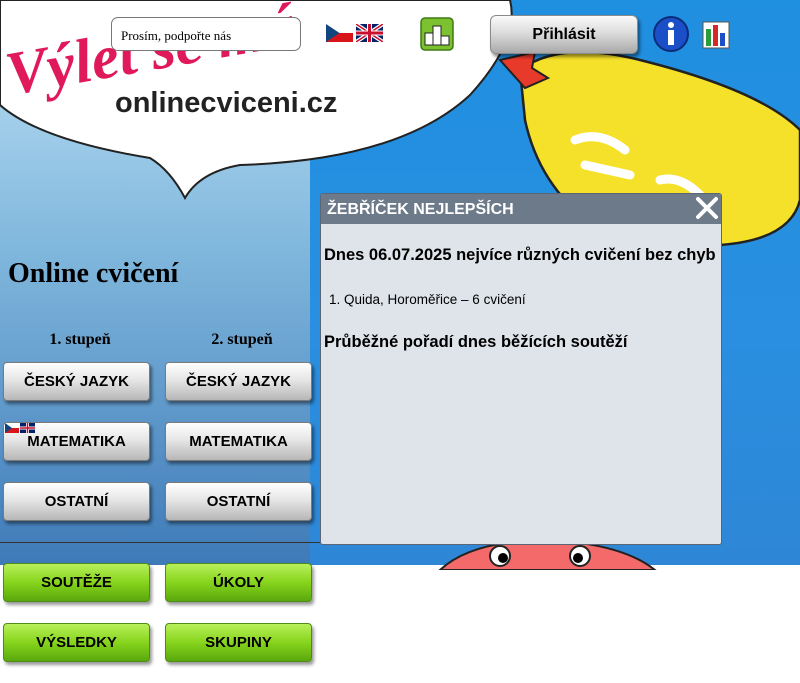  What do you see at coordinates (707, 208) in the screenshot?
I see `close-icon` at bounding box center [707, 208].